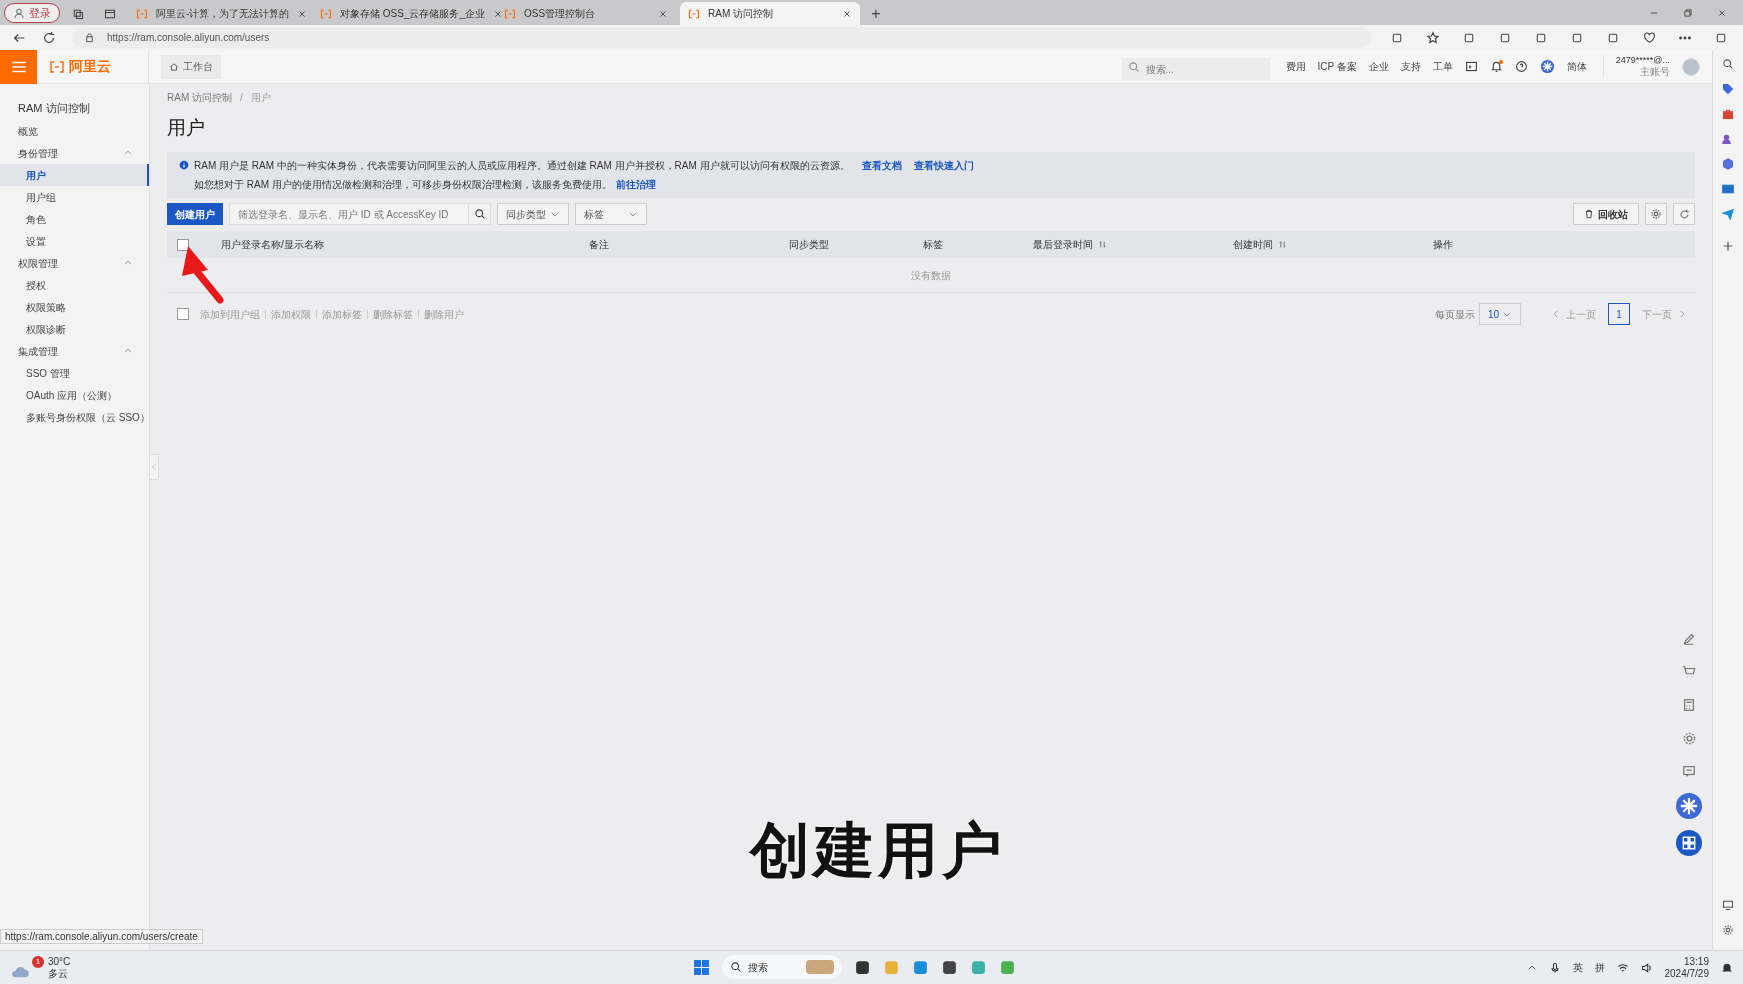  I want to click on chevron-left-icon, so click(1556, 314).